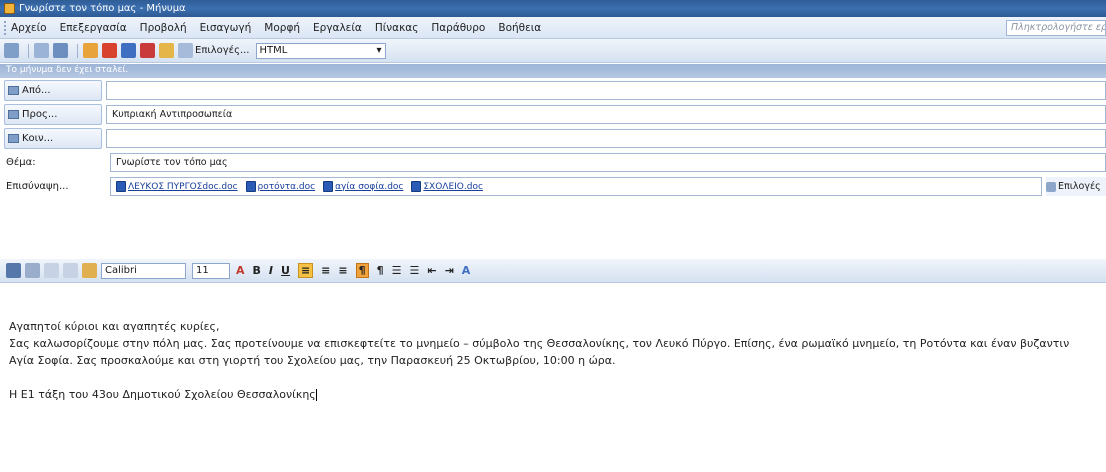 This screenshot has width=1106, height=472. What do you see at coordinates (447, 186) in the screenshot?
I see `attachment-item: ΣΧΟΛΕΙΟ.doc` at bounding box center [447, 186].